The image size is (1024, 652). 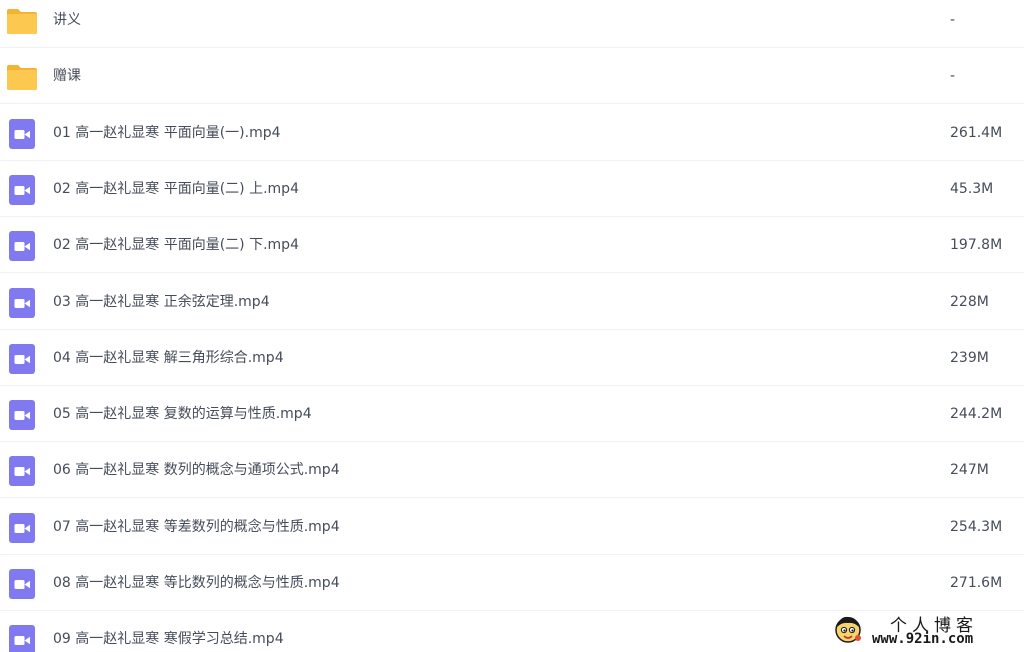 What do you see at coordinates (512, 24) in the screenshot?
I see `file-row: 讲义 -` at bounding box center [512, 24].